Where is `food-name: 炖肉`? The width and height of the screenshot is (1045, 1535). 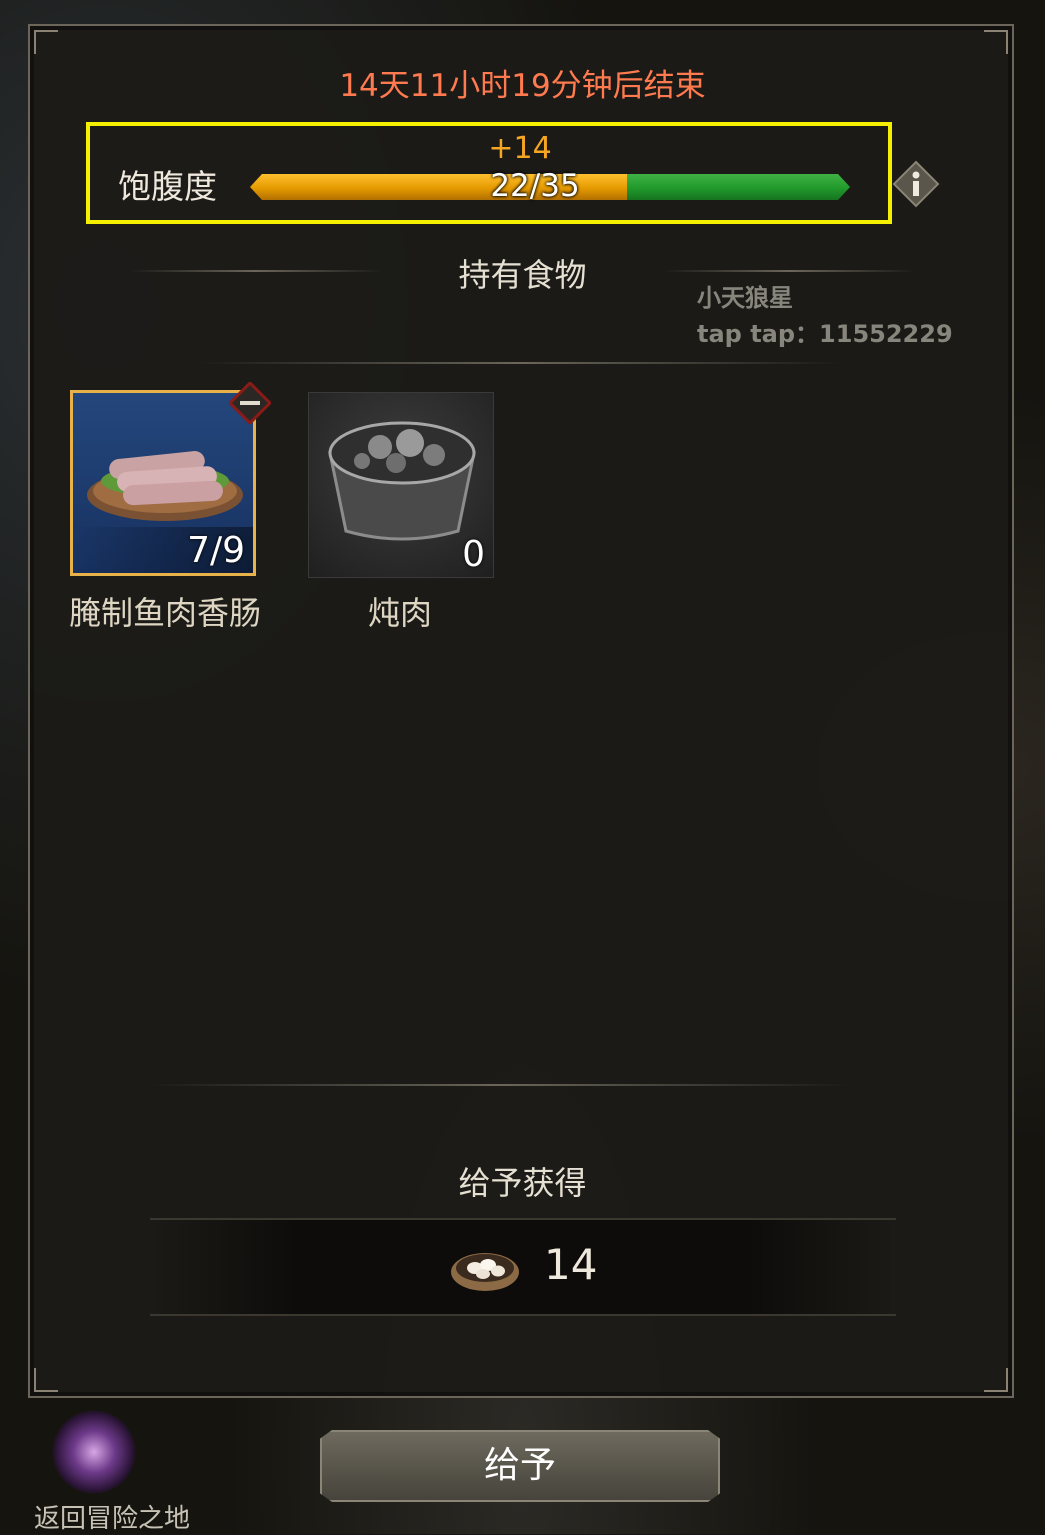 food-name: 炖肉 is located at coordinates (399, 613).